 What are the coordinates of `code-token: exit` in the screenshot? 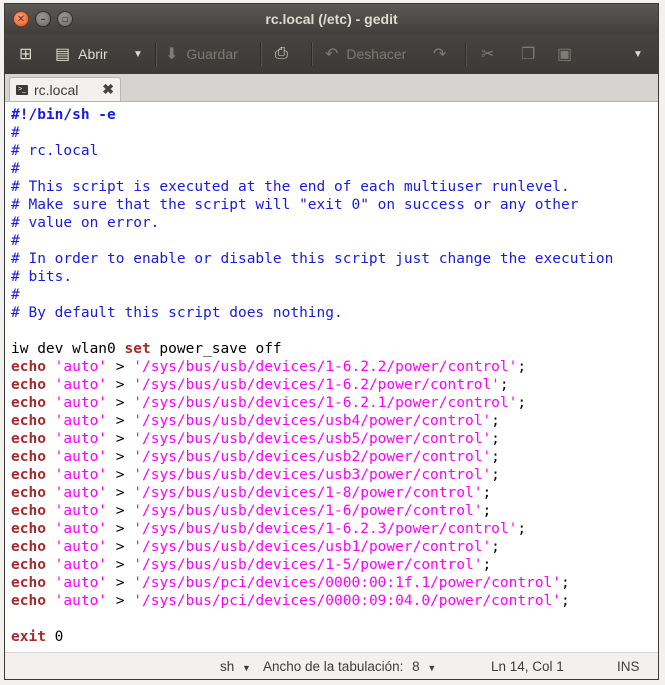 It's located at (28, 637).